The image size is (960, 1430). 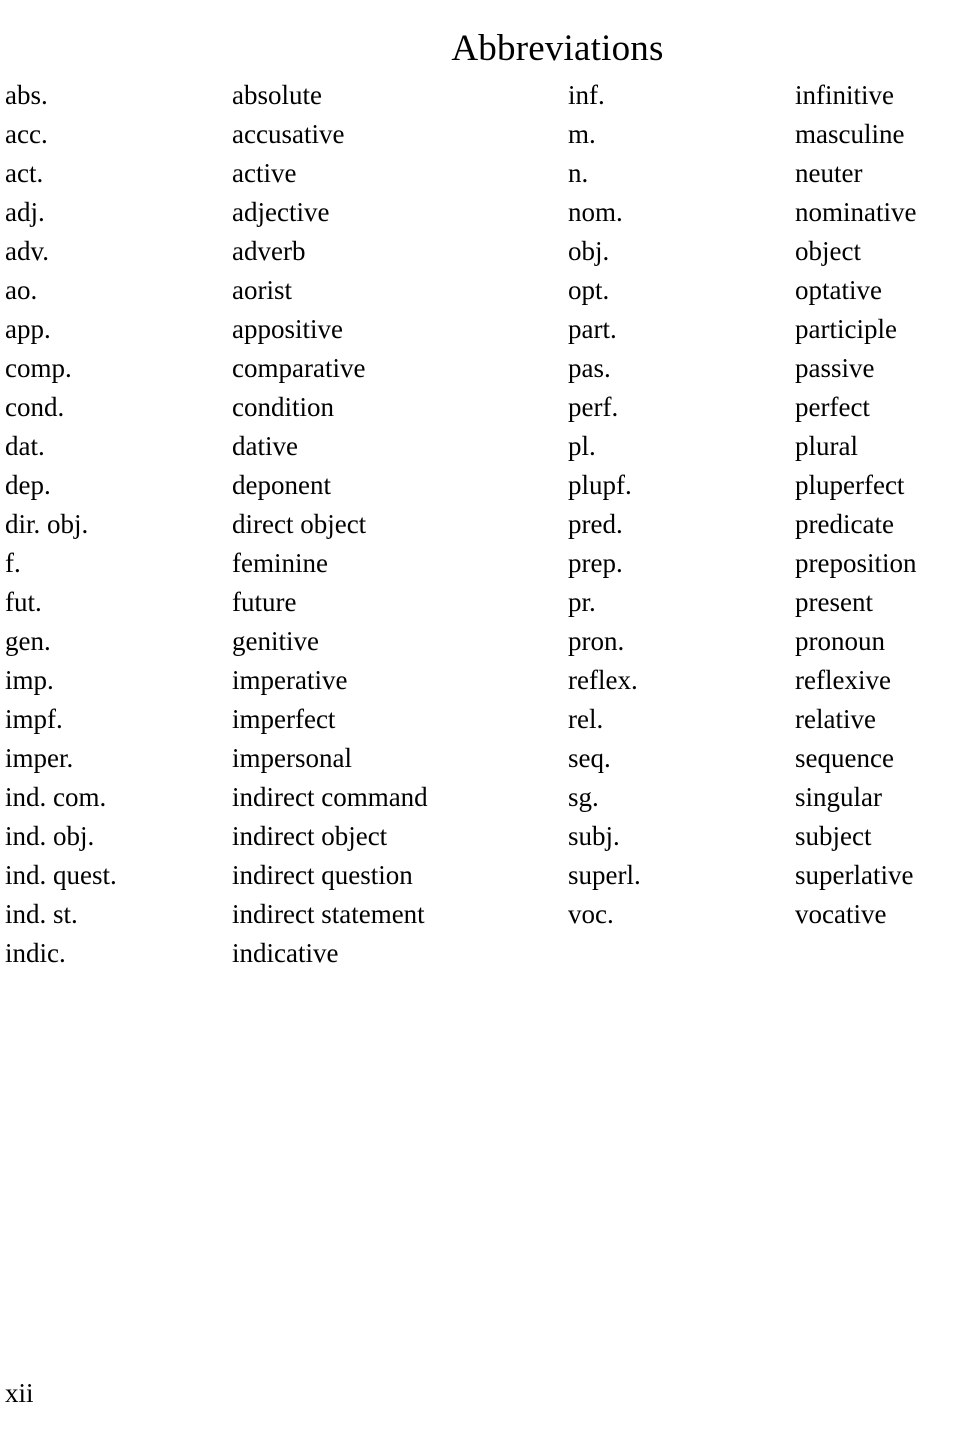 I want to click on abbreviation-row: gen. genitive, so click(x=265, y=641).